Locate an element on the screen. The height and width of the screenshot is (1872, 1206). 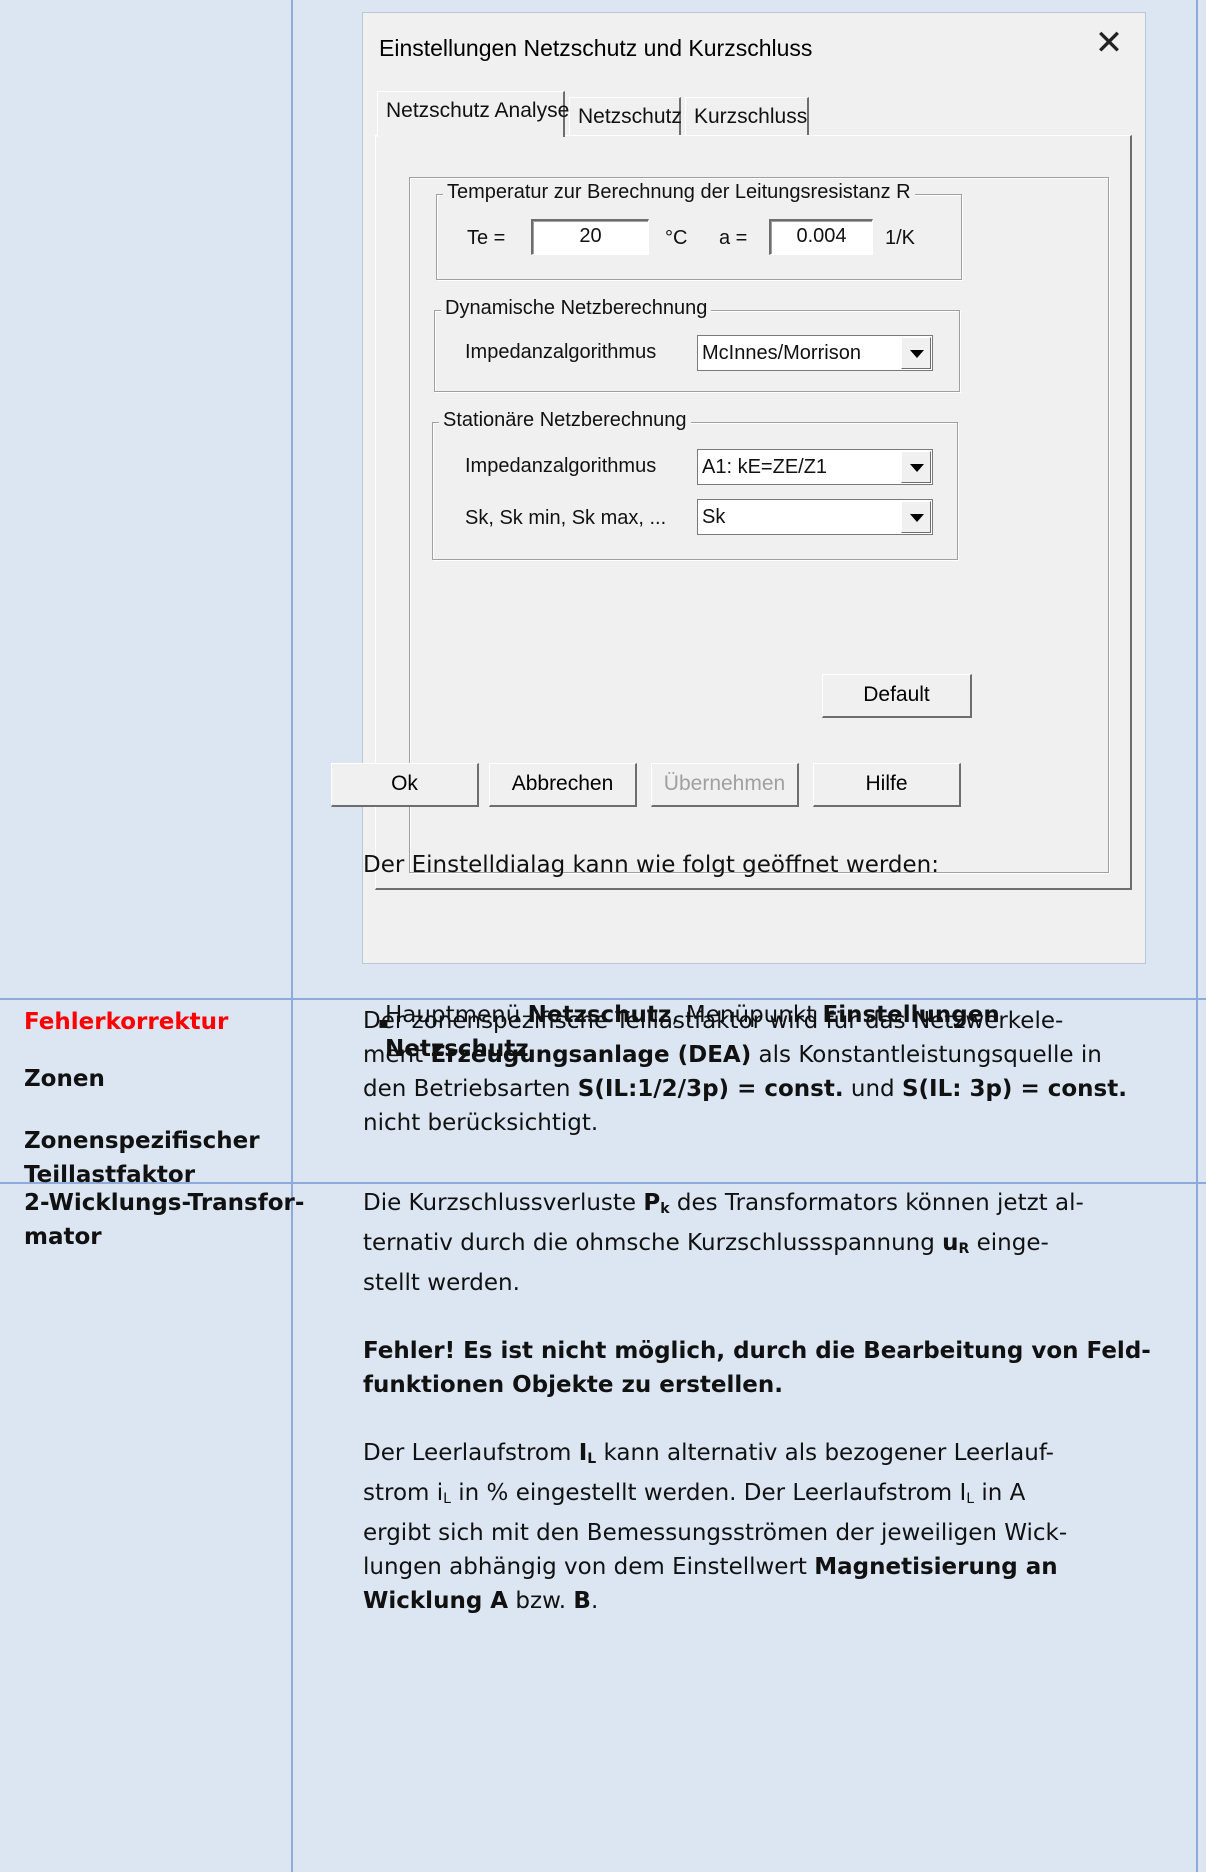
dyn-impedance-select: McInnes/Morrison is located at coordinates (815, 353).